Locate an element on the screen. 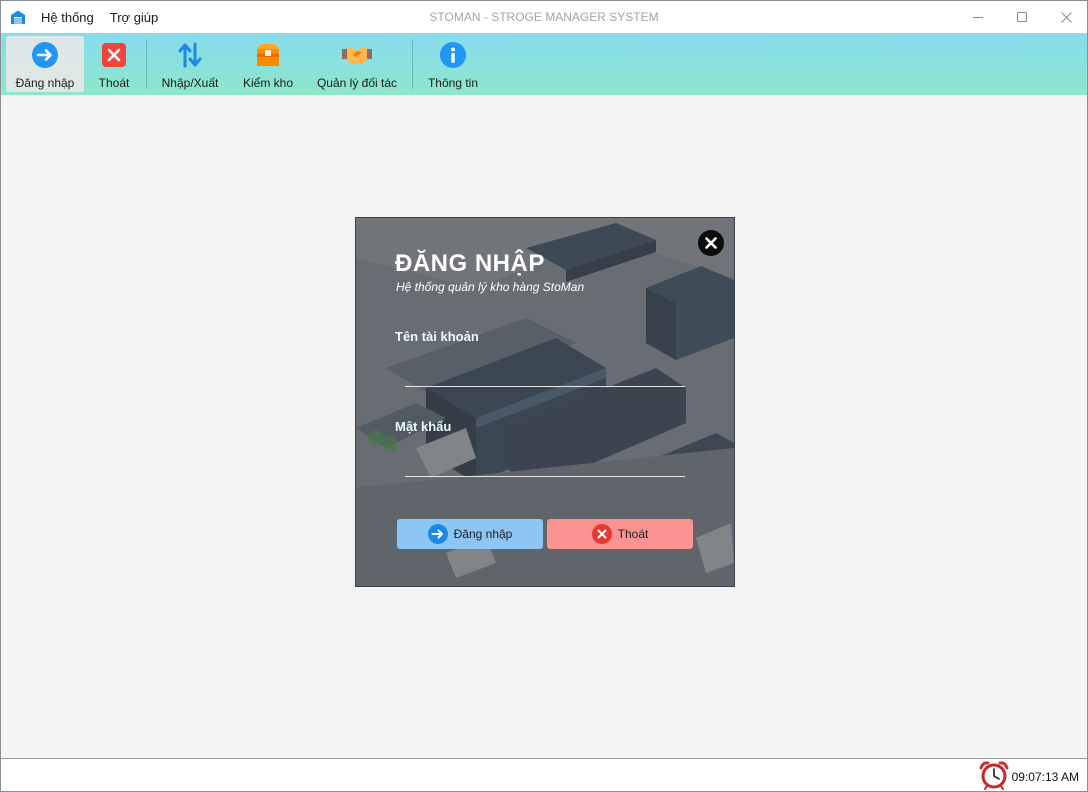  username-label: Tên tài khoản is located at coordinates (437, 336).